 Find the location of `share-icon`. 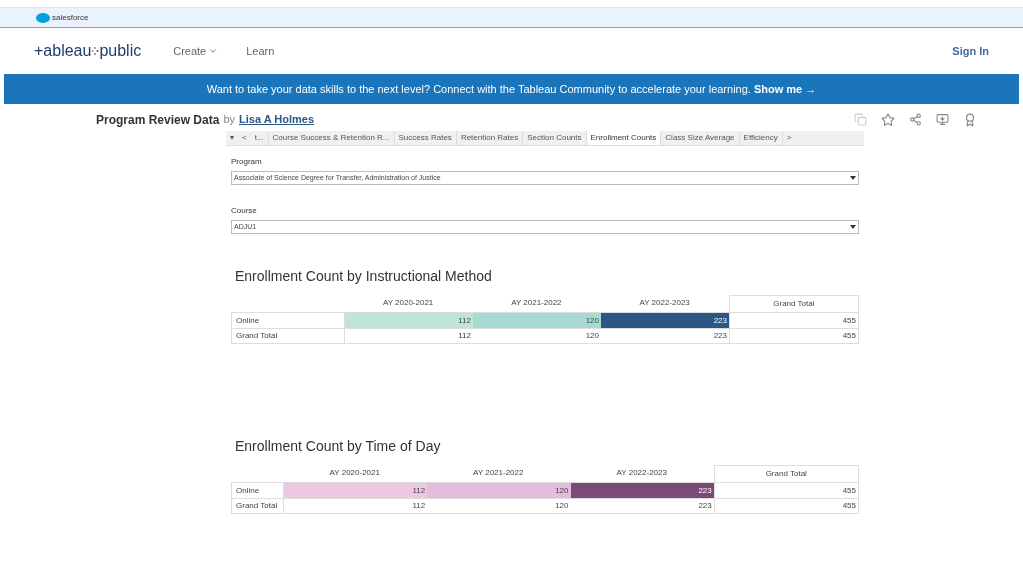

share-icon is located at coordinates (915, 119).